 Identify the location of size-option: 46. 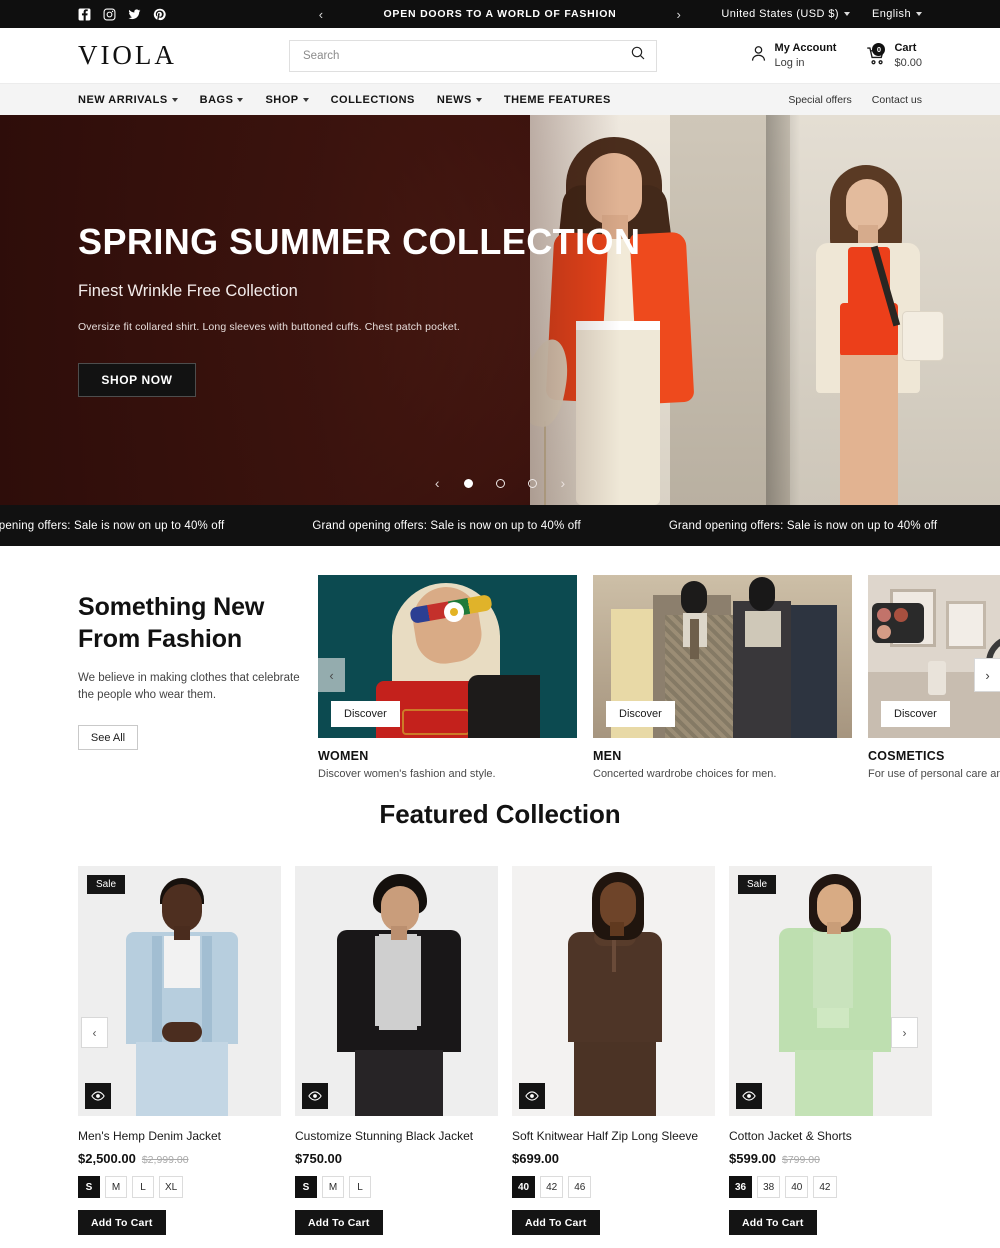
(580, 1187).